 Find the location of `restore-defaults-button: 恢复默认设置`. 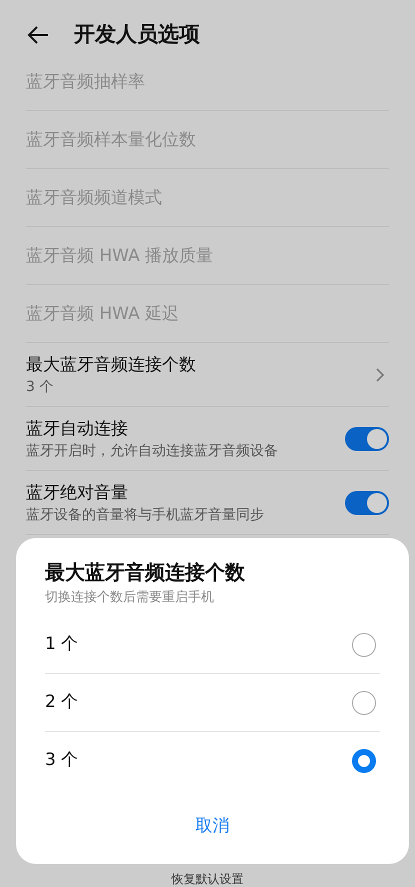

restore-defaults-button: 恢复默认设置 is located at coordinates (208, 880).